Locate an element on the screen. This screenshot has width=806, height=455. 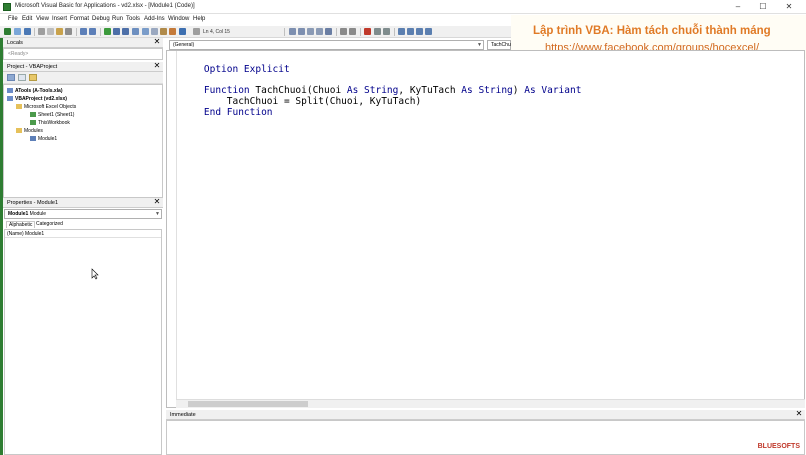
banner-title: Lập trình VBA: Hàm tách chuỗi thành máng is located at coordinates (652, 31).